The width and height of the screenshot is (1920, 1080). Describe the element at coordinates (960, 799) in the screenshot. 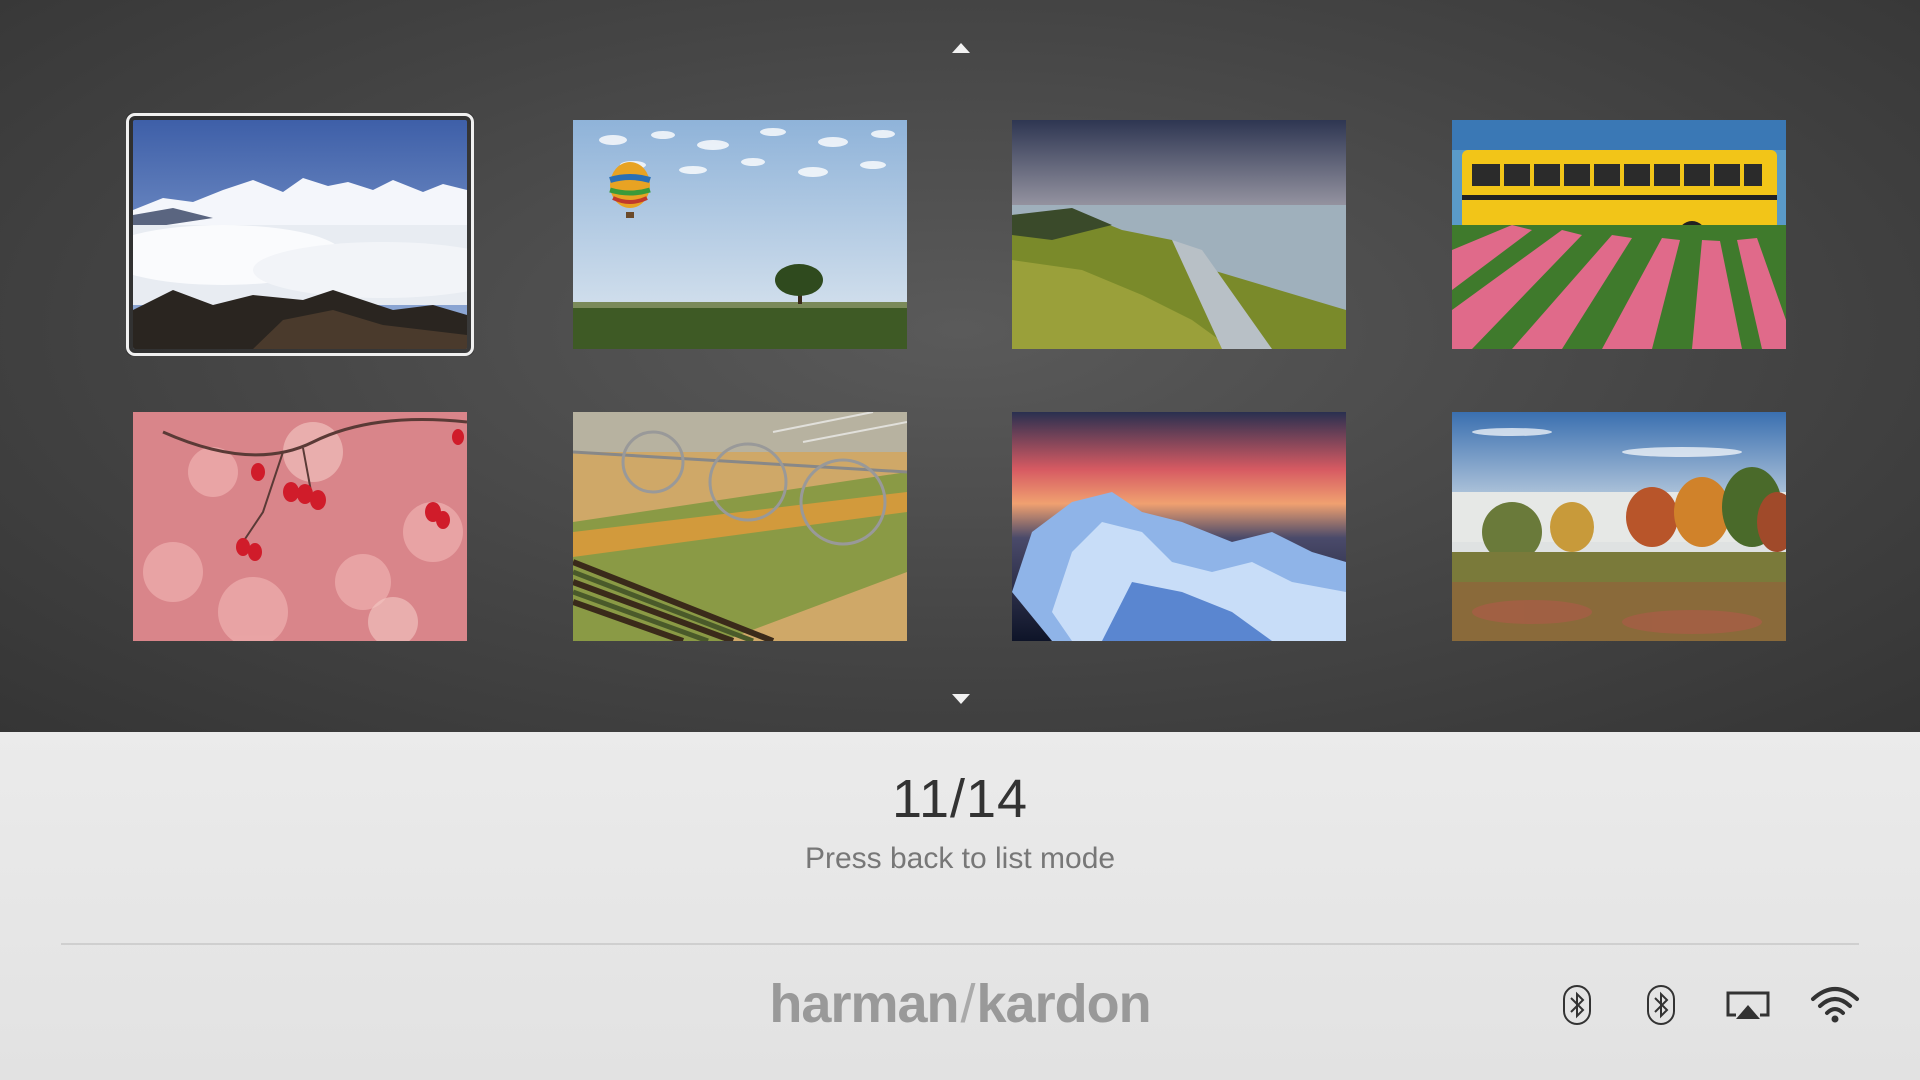

I see `photo-counter: 11/14` at that location.